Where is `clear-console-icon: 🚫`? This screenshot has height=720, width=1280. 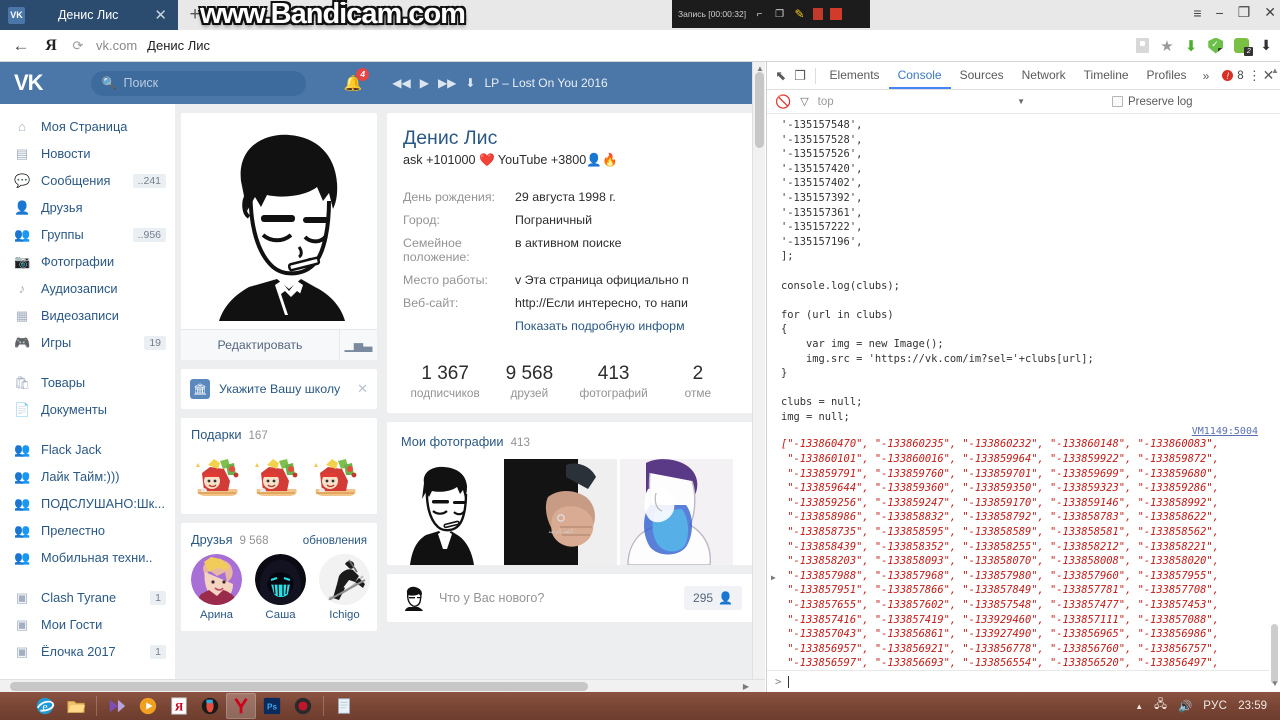 clear-console-icon: 🚫 is located at coordinates (783, 102).